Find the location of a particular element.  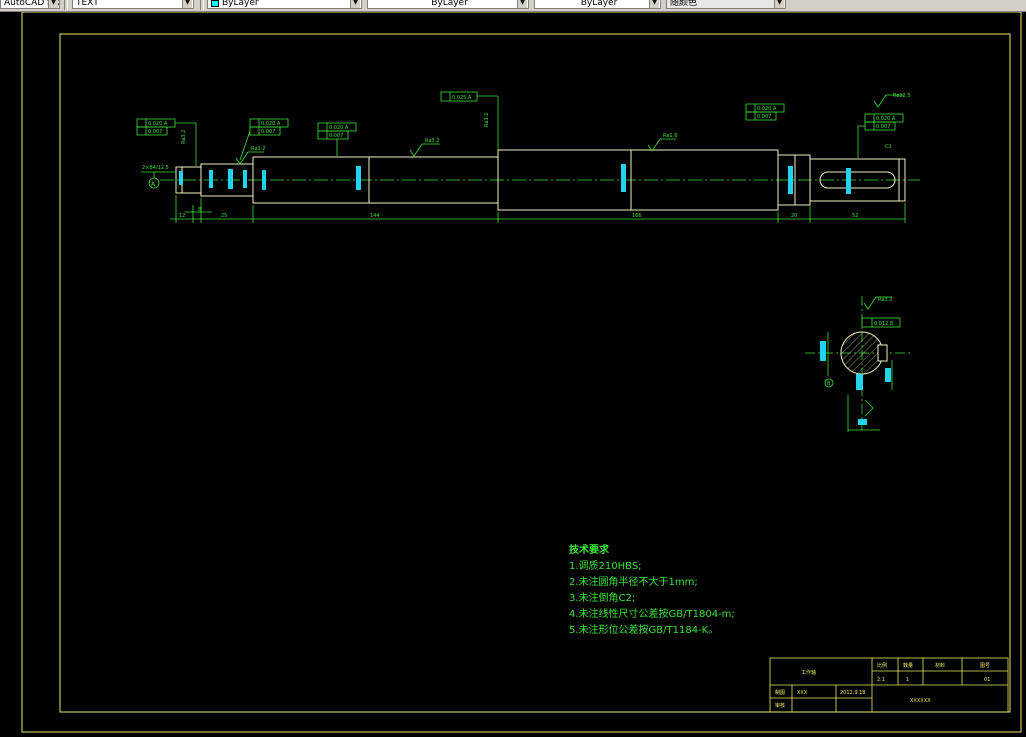

requirements-title: 技术要求 is located at coordinates (589, 550).